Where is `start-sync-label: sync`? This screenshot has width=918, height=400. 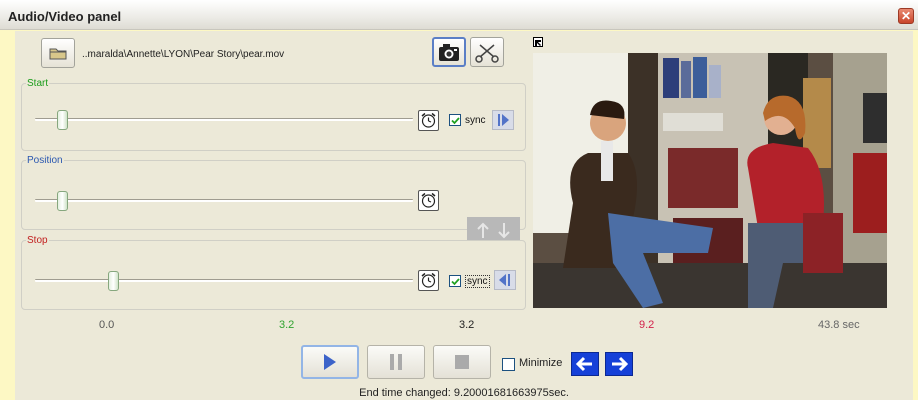
start-sync-label: sync is located at coordinates (475, 120).